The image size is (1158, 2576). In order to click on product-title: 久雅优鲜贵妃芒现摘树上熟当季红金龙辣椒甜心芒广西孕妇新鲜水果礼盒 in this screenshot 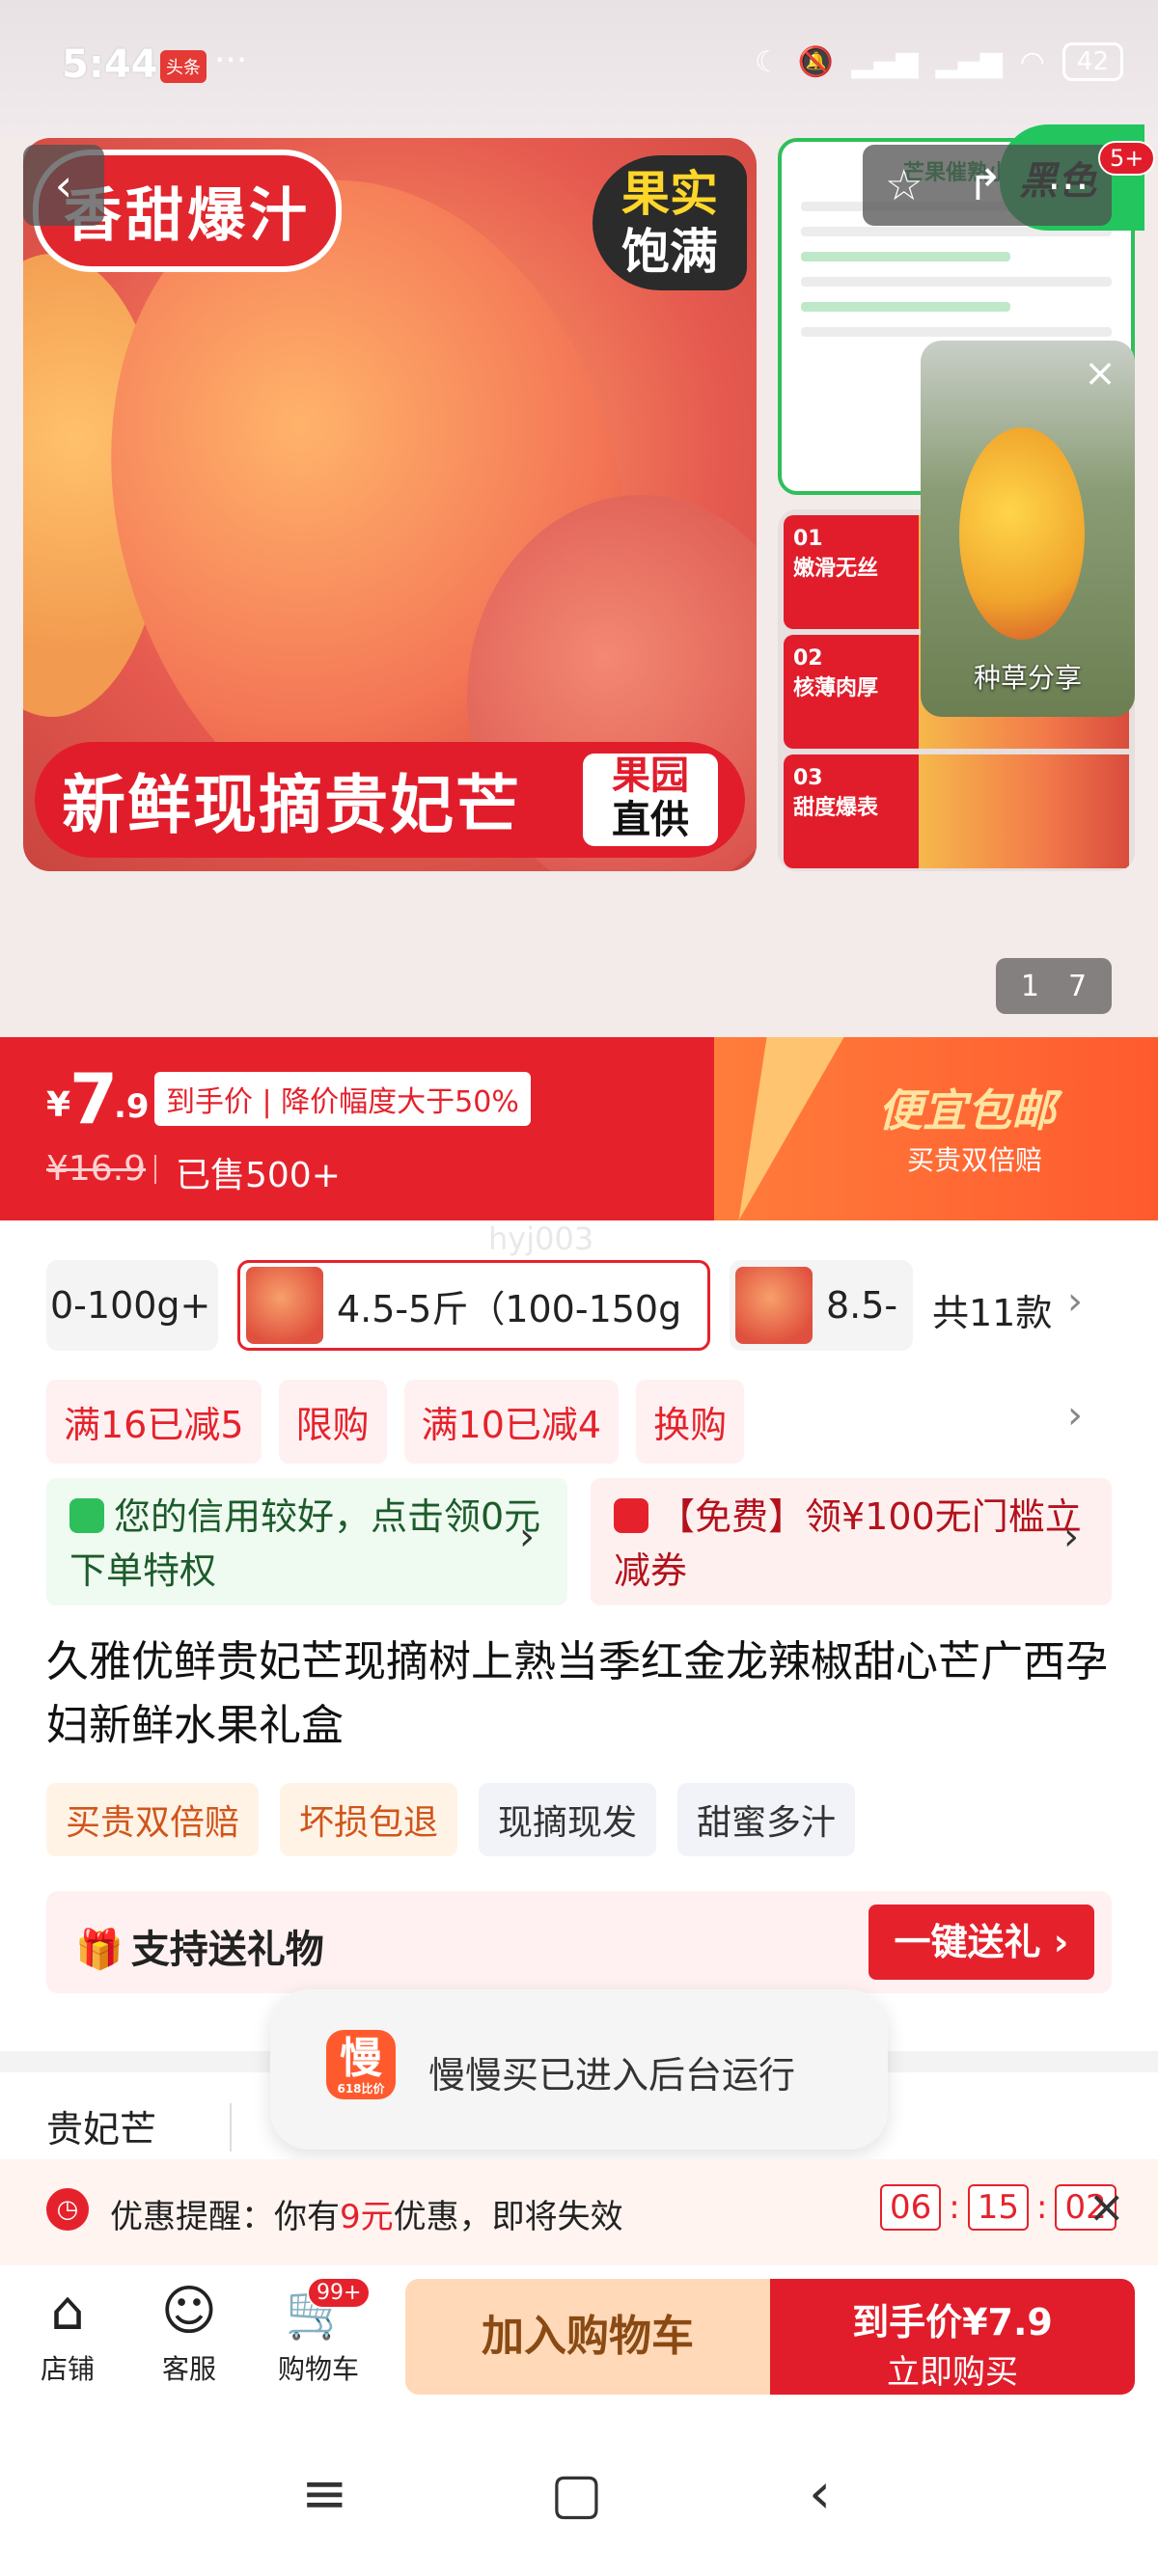, I will do `click(577, 1694)`.